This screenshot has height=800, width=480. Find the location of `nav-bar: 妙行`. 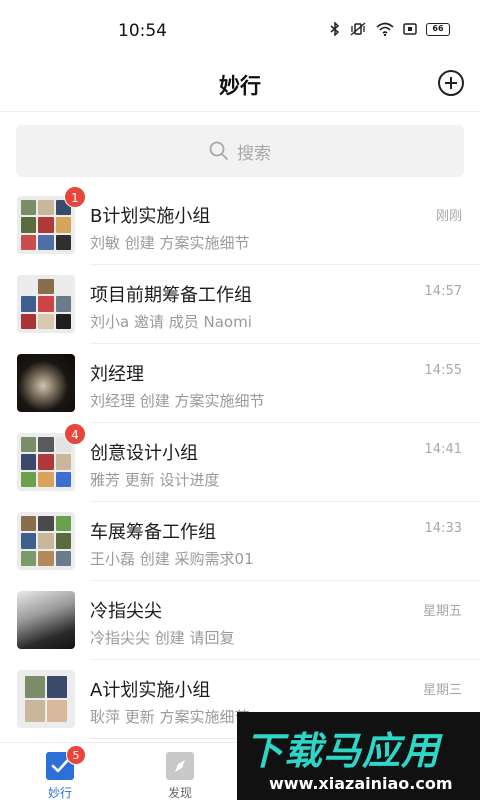

nav-bar: 妙行 is located at coordinates (240, 86).